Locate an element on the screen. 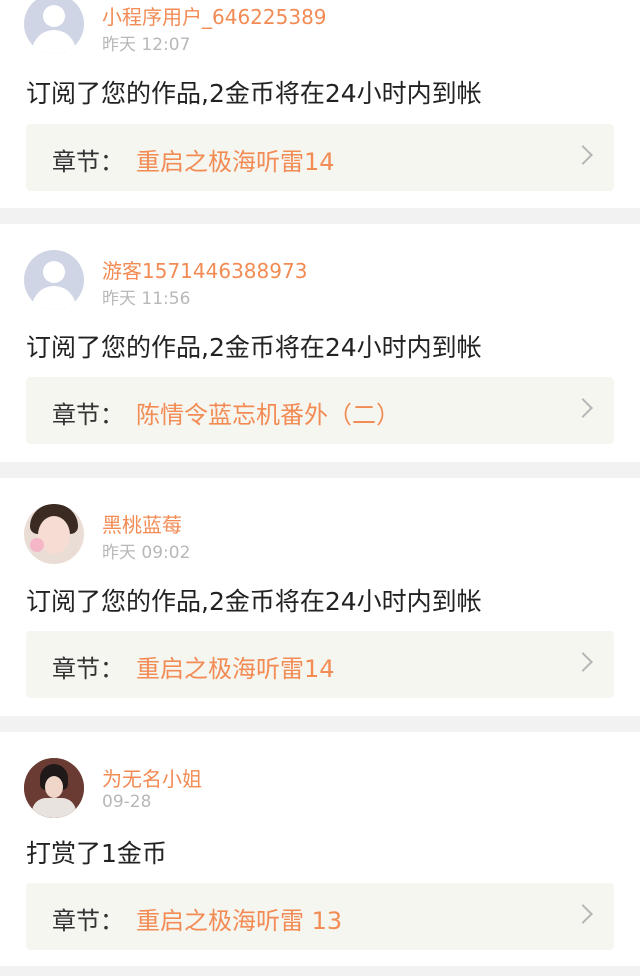  chapter-link: 章节： 陈情令蓝忘机番外（二） is located at coordinates (320, 410).